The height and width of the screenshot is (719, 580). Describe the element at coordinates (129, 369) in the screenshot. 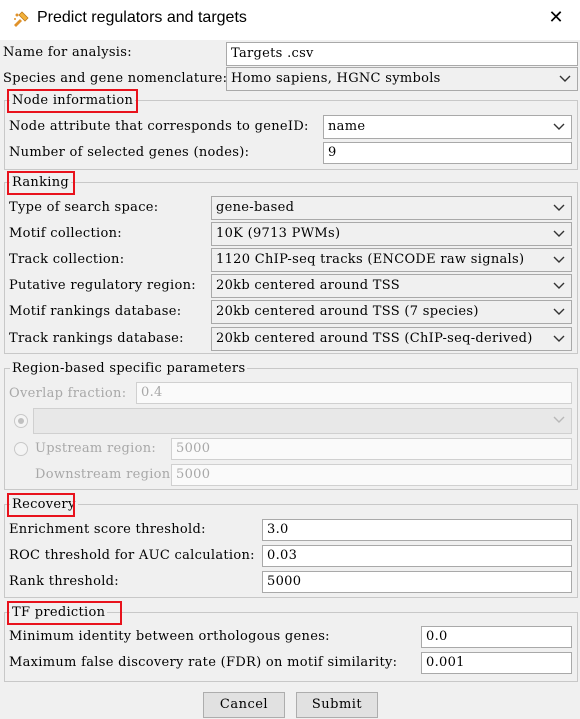

I see `region-params-title: Region-based specific parameters` at that location.